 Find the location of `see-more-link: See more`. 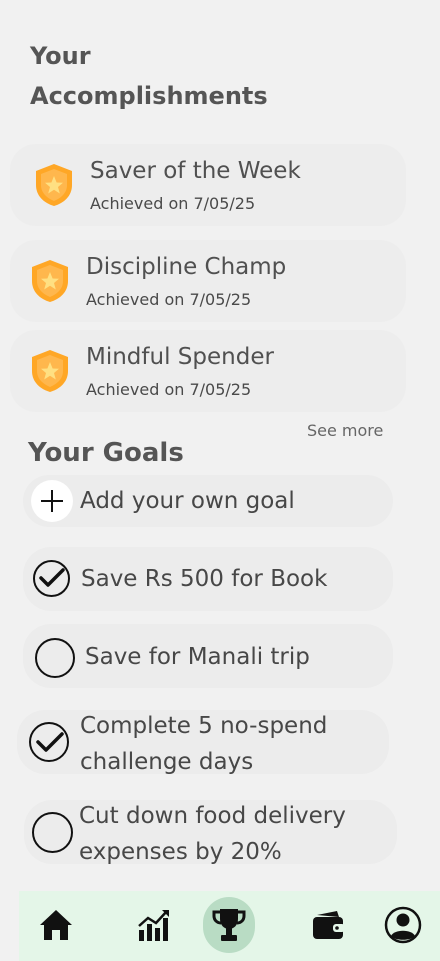

see-more-link: See more is located at coordinates (345, 430).